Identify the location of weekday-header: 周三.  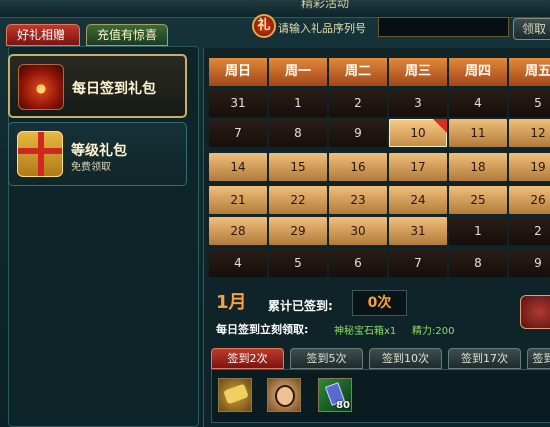
(418, 72).